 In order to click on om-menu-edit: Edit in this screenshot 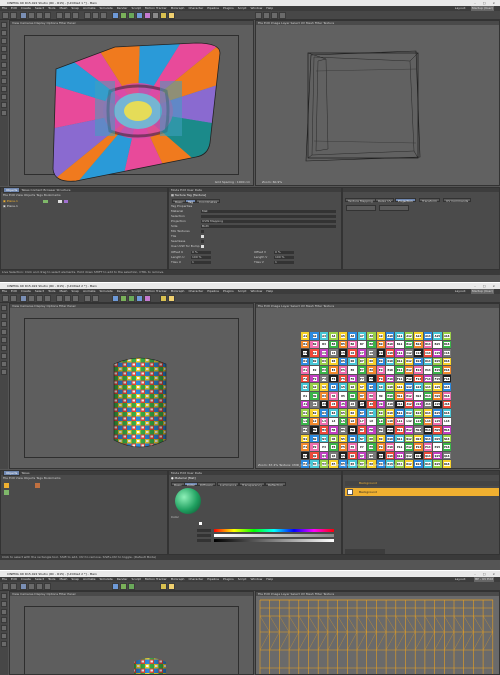, I will do `click(12, 478)`.